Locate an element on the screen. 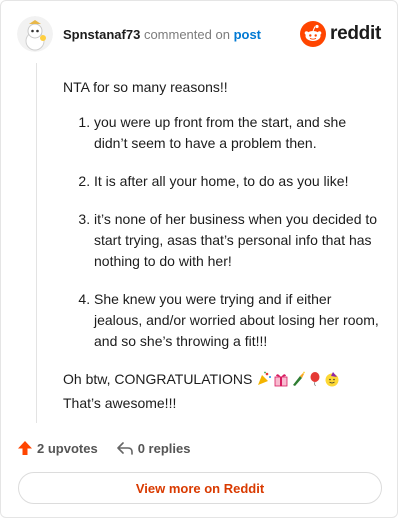  upvote-count: 2 upvotes is located at coordinates (67, 448).